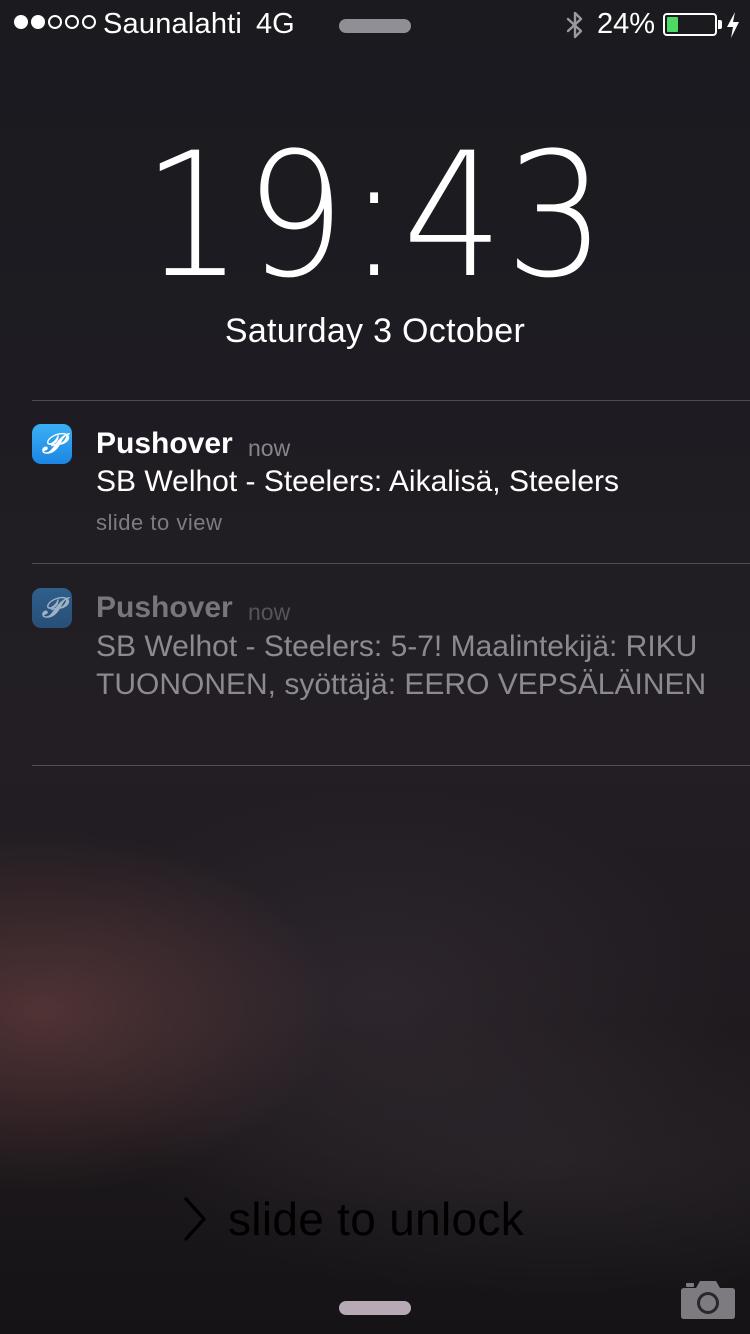 This screenshot has width=750, height=1334. I want to click on status-bar: Saunalahti 4G 24%, so click(375, 25).